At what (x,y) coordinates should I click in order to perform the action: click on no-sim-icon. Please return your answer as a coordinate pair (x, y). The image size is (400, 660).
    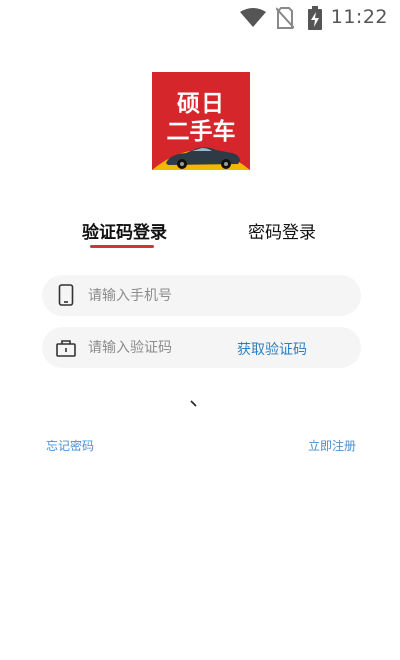
    Looking at the image, I should click on (285, 18).